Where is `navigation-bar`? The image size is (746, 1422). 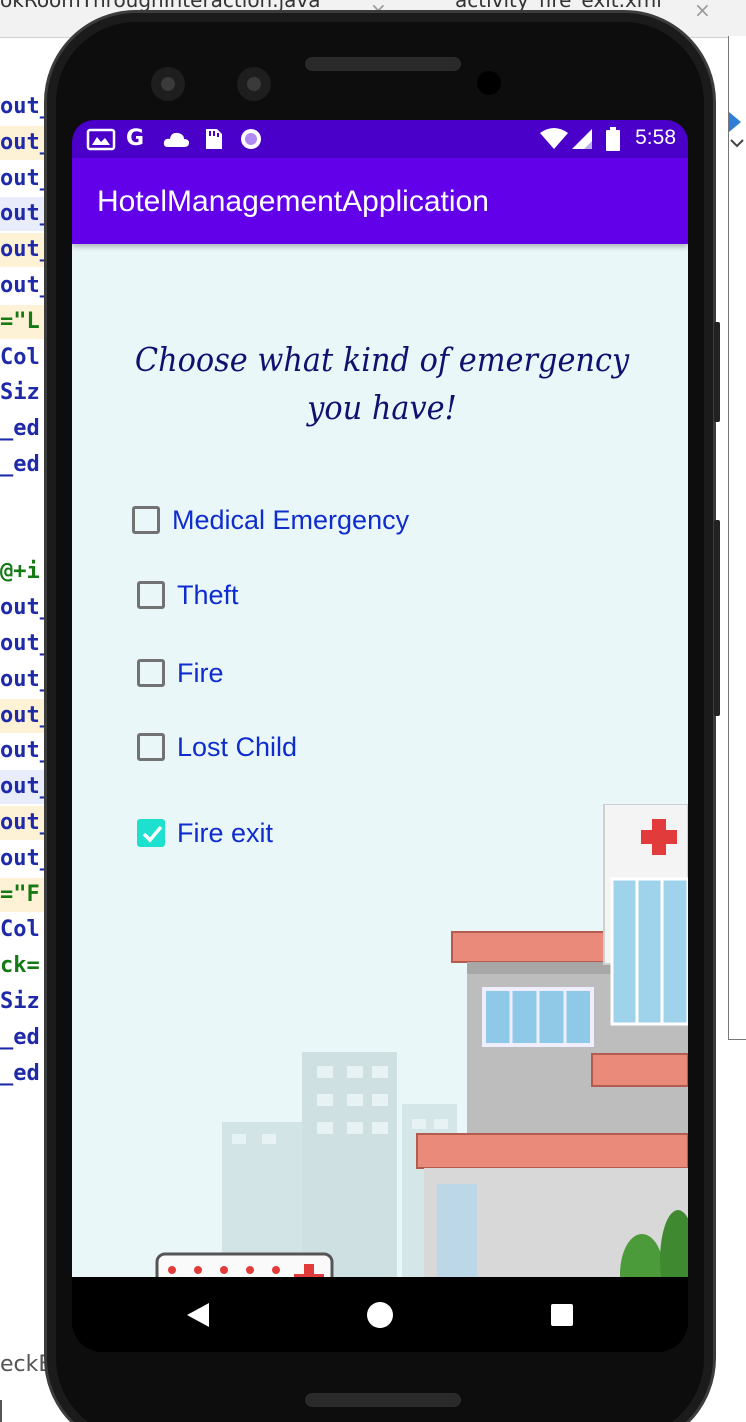
navigation-bar is located at coordinates (380, 1314).